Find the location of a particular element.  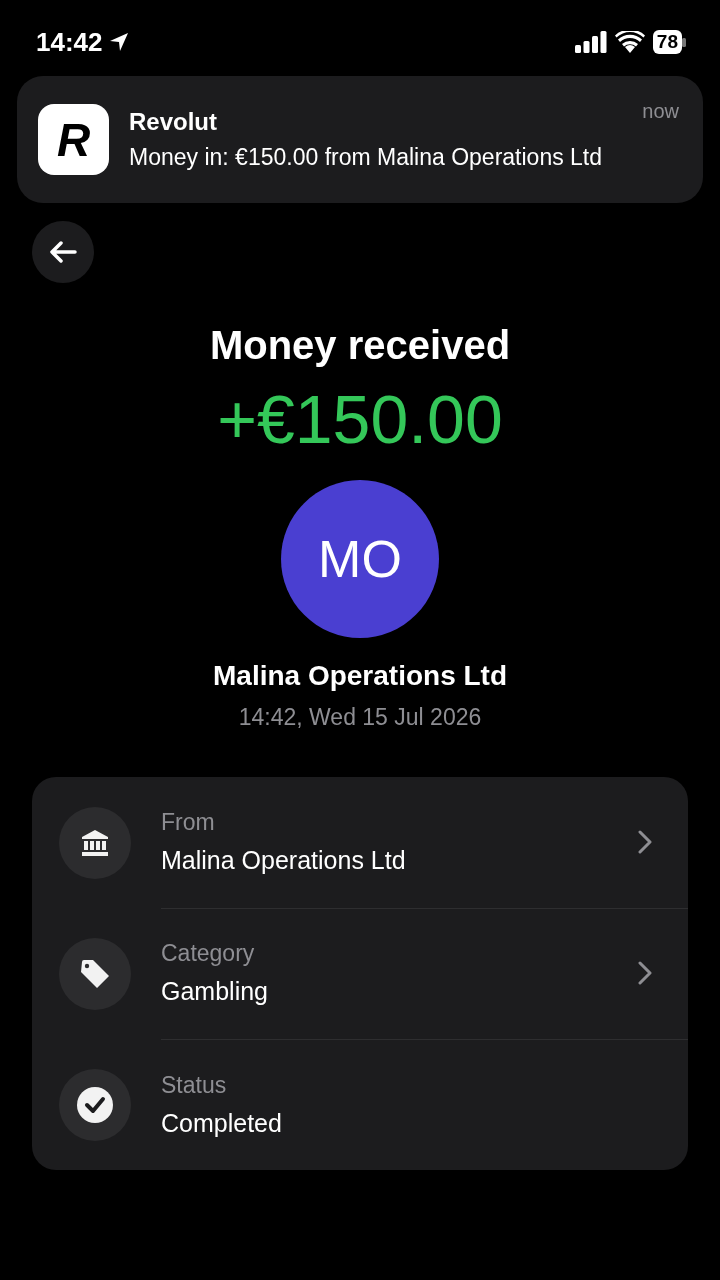

app-logo: R is located at coordinates (73, 139).